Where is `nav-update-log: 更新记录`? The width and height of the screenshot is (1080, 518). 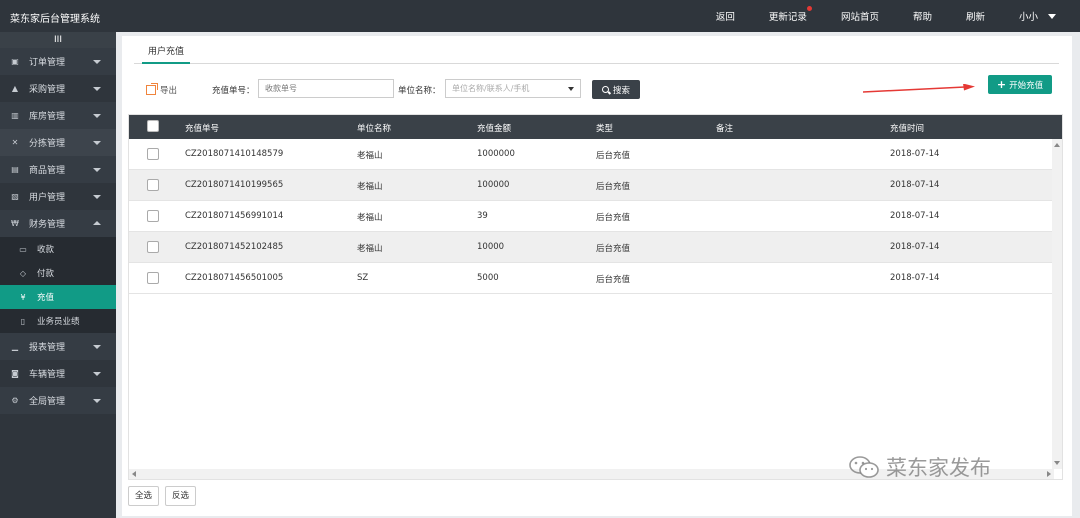
nav-update-log: 更新记录 is located at coordinates (790, 14).